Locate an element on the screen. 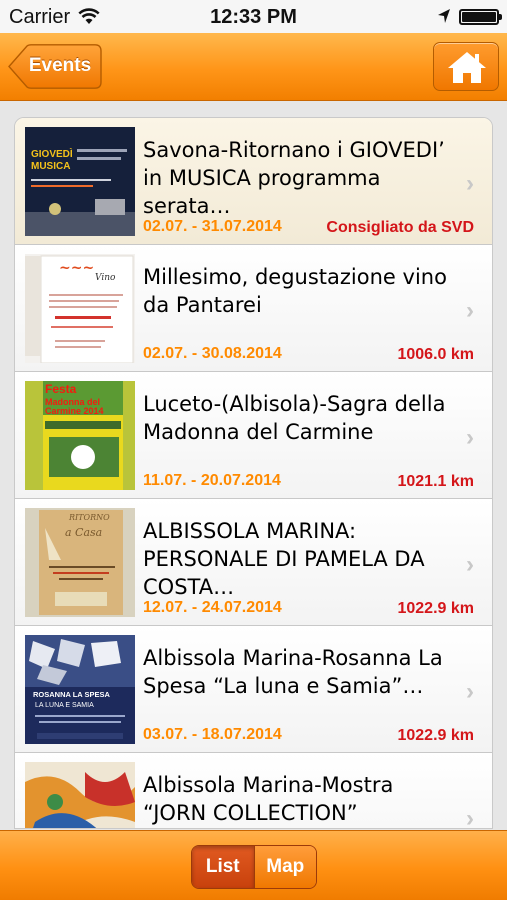  thumbnail-text: Carmine 2014 is located at coordinates (74, 411).